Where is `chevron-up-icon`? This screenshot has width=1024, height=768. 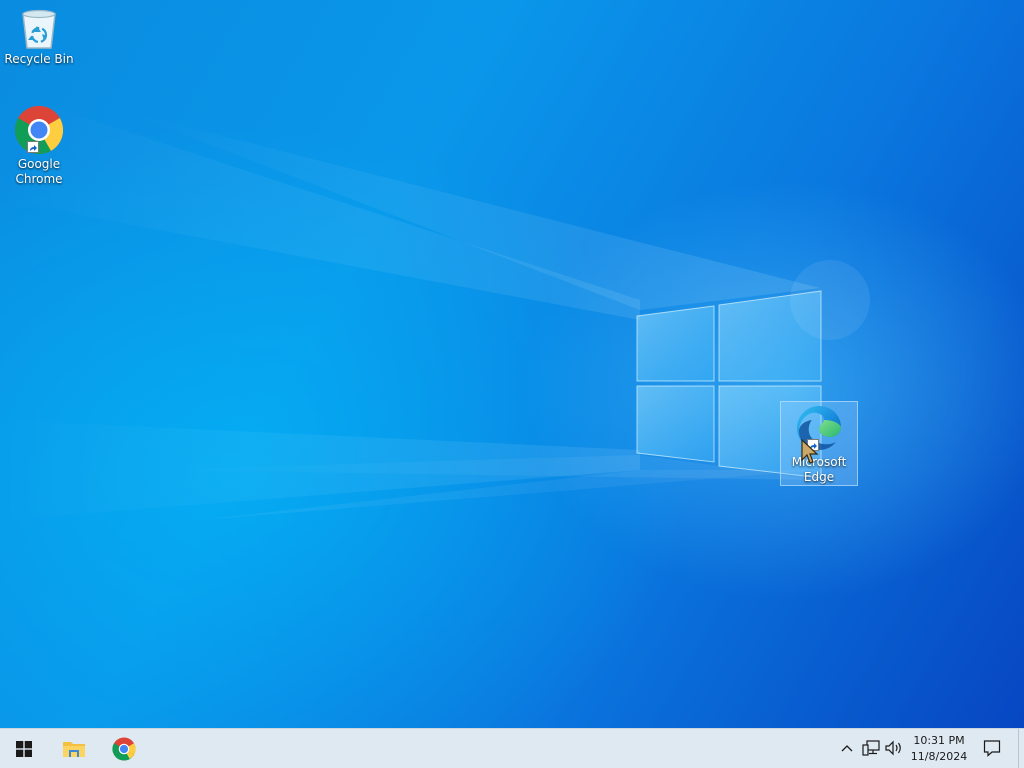 chevron-up-icon is located at coordinates (847, 748).